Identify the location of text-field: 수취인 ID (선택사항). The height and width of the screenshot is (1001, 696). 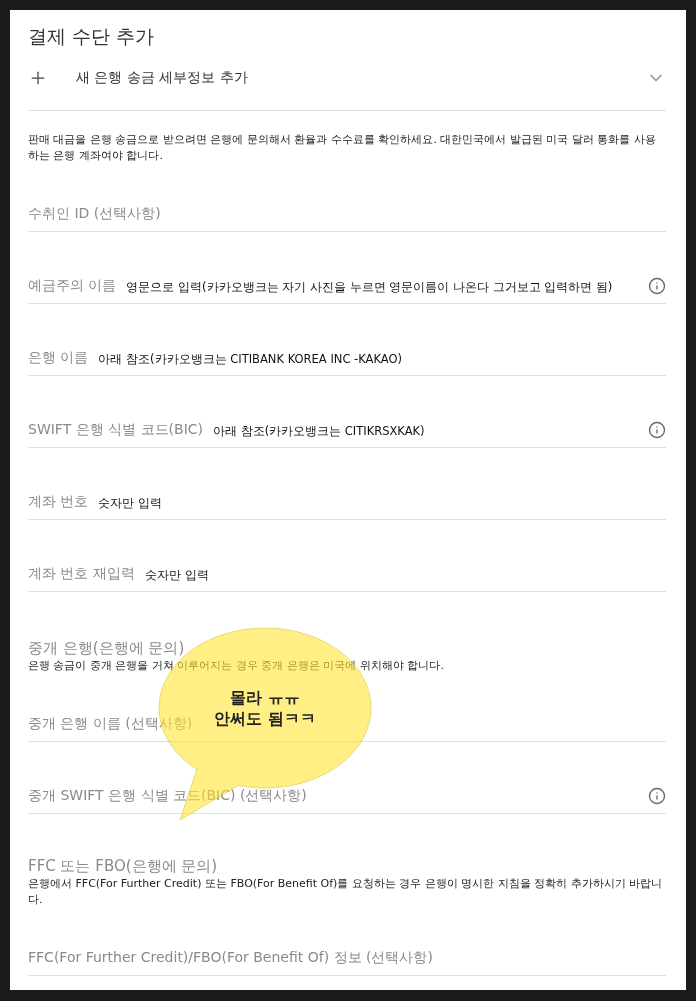
(347, 196).